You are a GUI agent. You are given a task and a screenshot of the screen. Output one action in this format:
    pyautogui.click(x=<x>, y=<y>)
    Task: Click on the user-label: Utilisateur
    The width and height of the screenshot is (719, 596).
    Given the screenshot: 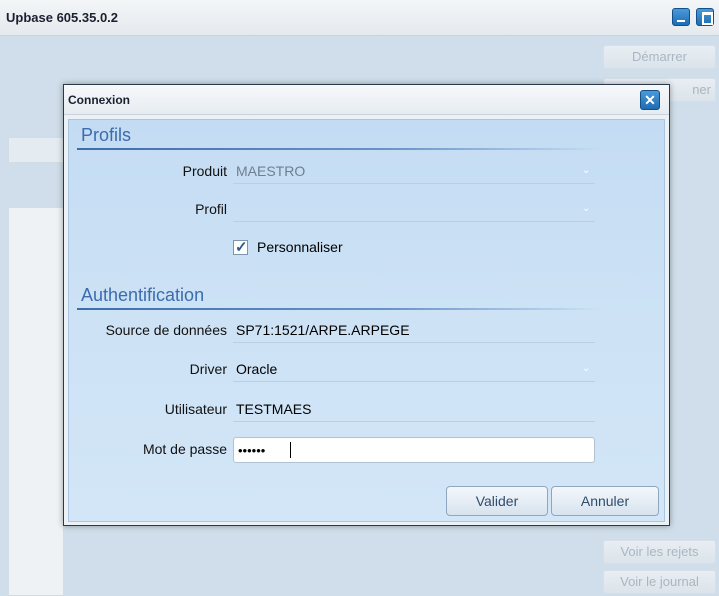 What is the action you would take?
    pyautogui.click(x=195, y=409)
    